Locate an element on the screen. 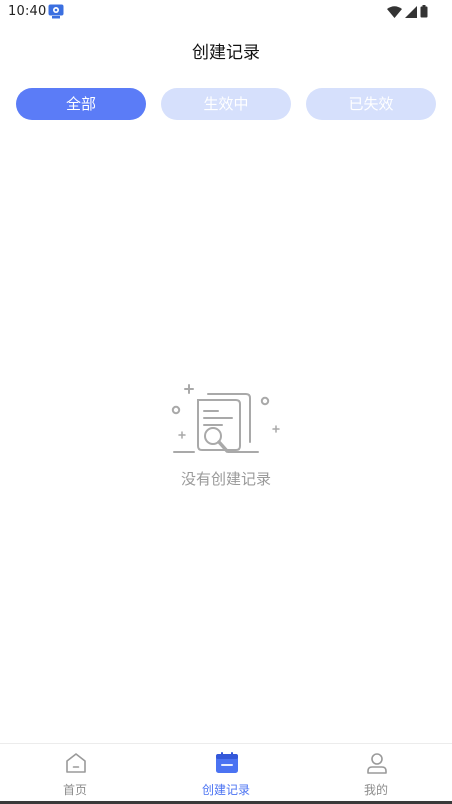 The image size is (452, 804). tab-expired-records: 已失效 is located at coordinates (371, 104).